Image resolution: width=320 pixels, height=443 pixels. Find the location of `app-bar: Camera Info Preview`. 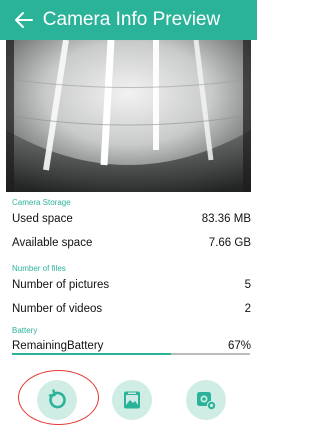

app-bar: Camera Info Preview is located at coordinates (128, 20).